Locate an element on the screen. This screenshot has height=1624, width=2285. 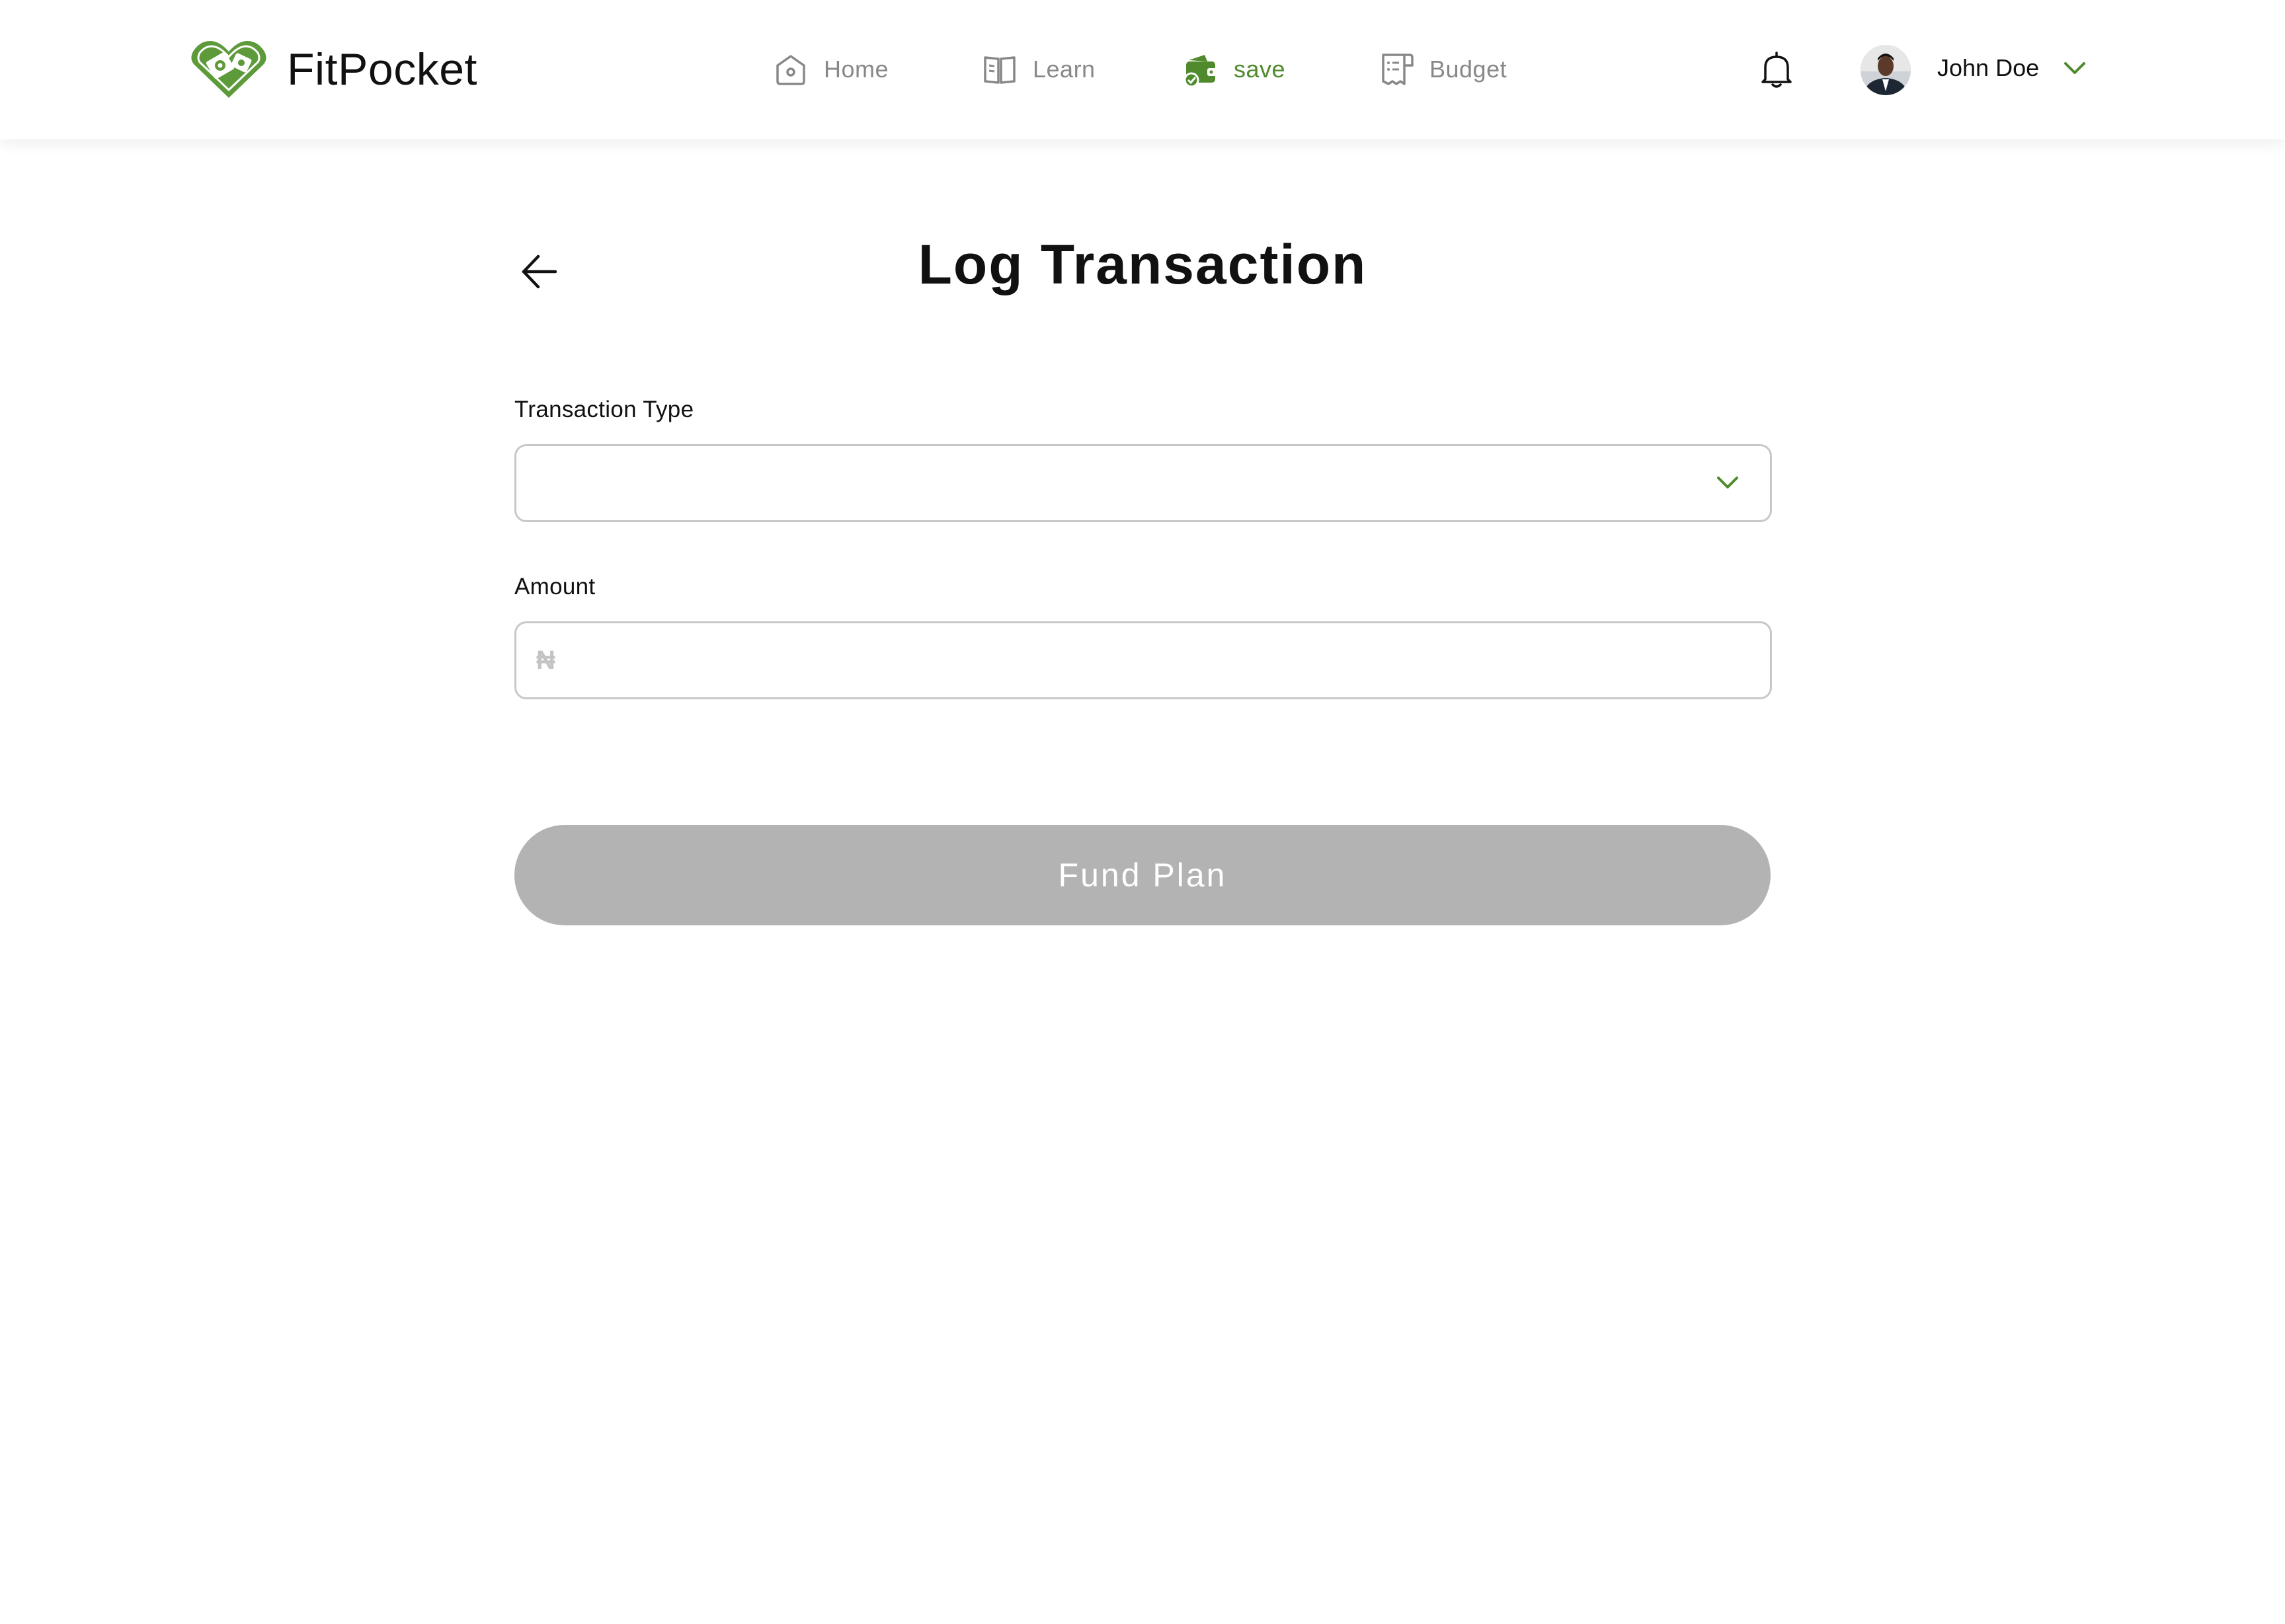
user-name: John Doe is located at coordinates (1988, 68).